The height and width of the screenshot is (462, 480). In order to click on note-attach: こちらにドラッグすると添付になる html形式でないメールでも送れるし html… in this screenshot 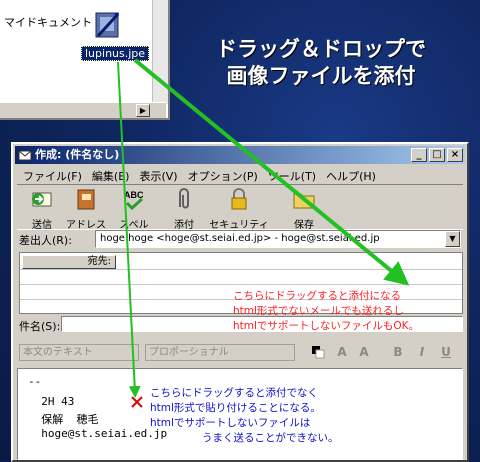, I will do `click(326, 311)`.